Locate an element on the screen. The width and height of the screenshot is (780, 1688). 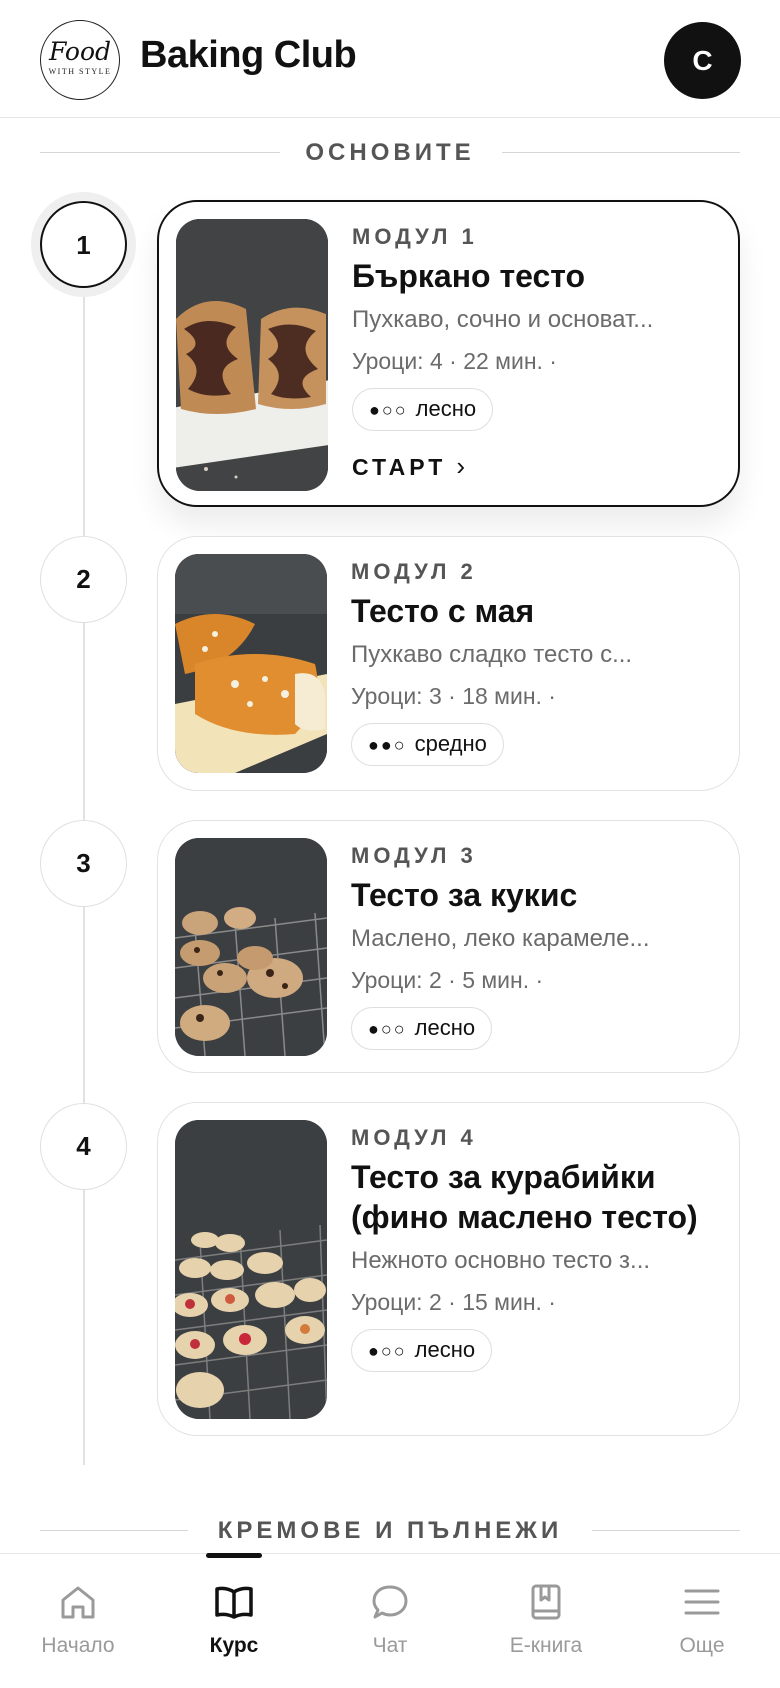
nav-label: Е-книга is located at coordinates (546, 1645).